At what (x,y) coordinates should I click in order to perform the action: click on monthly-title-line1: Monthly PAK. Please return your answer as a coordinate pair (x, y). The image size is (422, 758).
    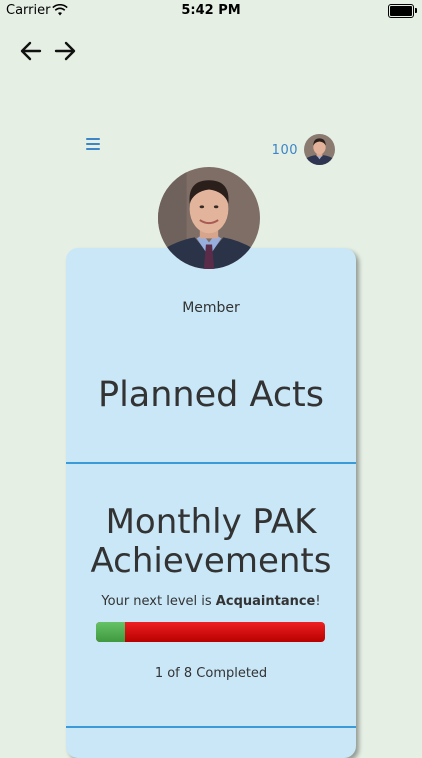
    Looking at the image, I should click on (211, 522).